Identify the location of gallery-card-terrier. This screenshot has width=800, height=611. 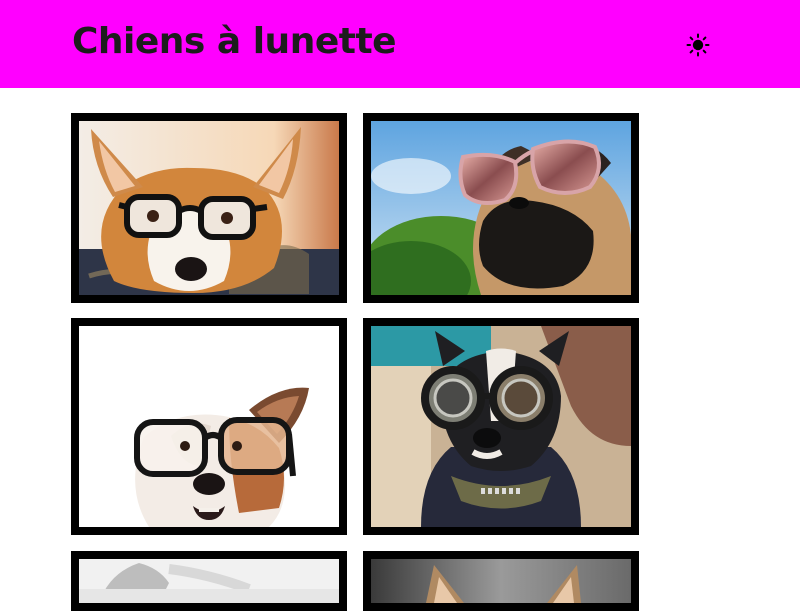
(209, 426).